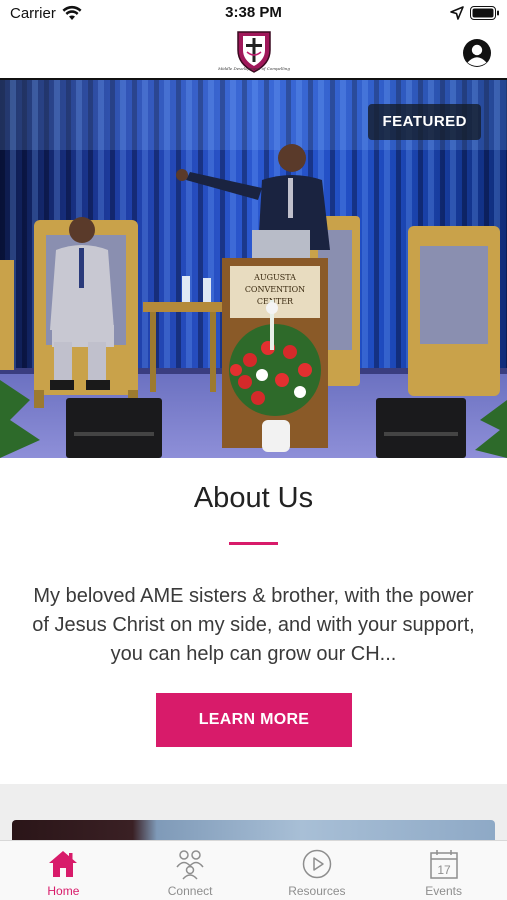  Describe the element at coordinates (253, 831) in the screenshot. I see `next-card-preview` at that location.